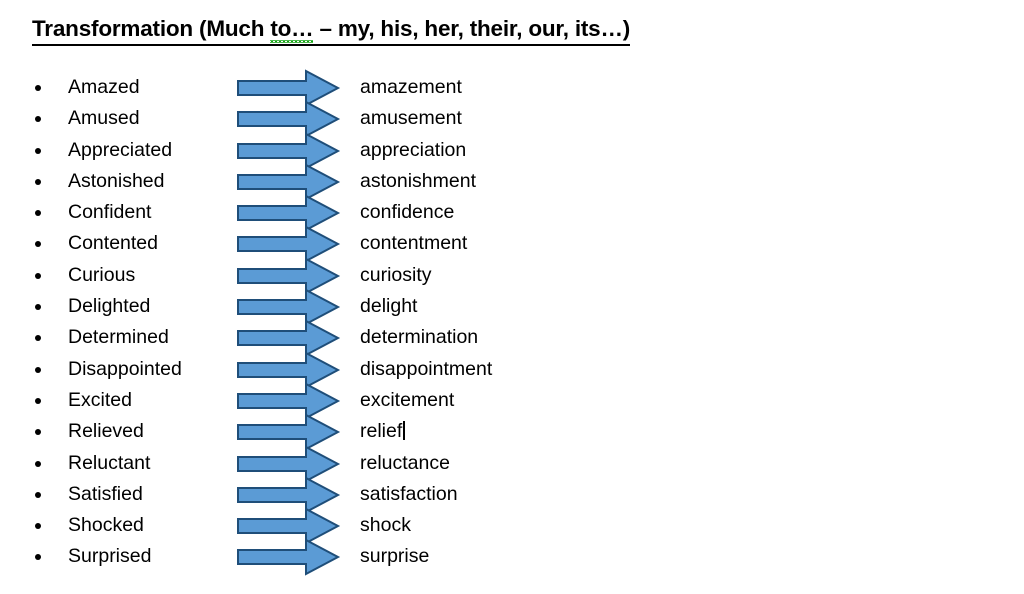 This screenshot has height=594, width=1024. I want to click on source-word: Delighted, so click(109, 306).